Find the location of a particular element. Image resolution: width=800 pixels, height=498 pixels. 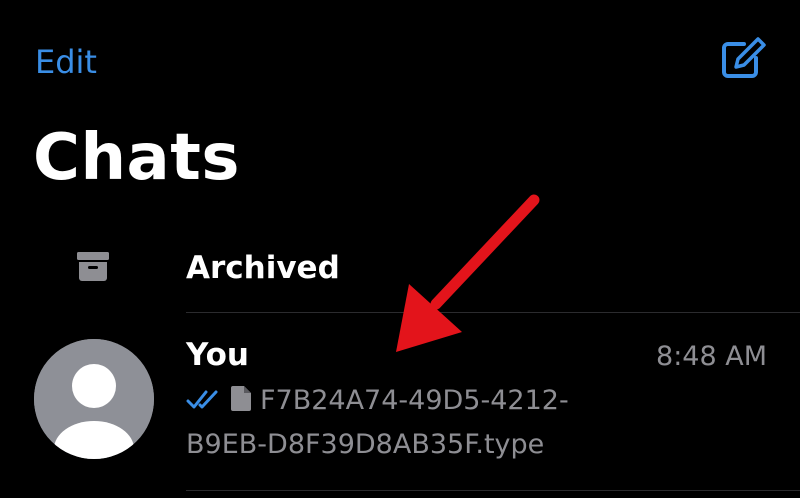

edit-button: Edit is located at coordinates (66, 62).